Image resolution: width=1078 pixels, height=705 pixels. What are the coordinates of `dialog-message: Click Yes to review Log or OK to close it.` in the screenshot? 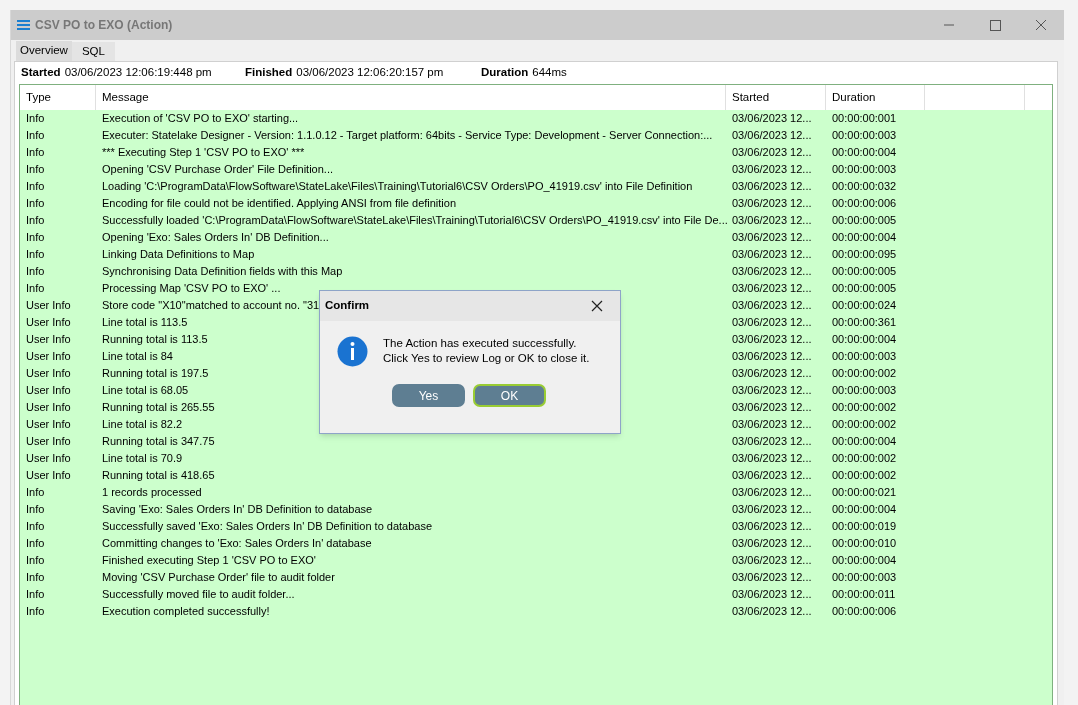 It's located at (486, 358).